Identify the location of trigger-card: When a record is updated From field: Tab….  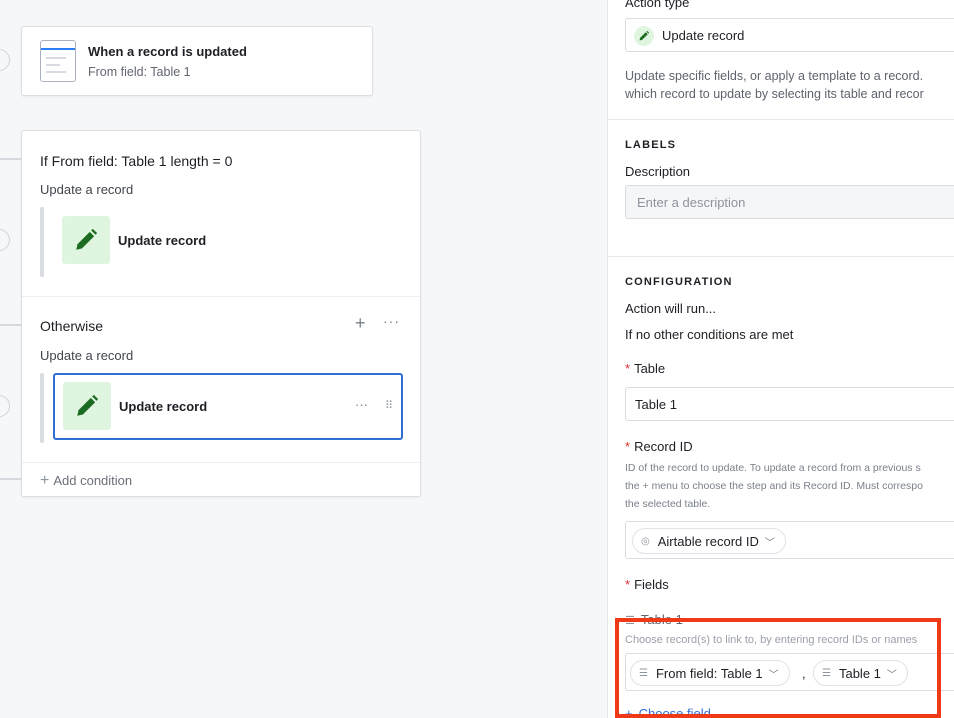
(197, 61).